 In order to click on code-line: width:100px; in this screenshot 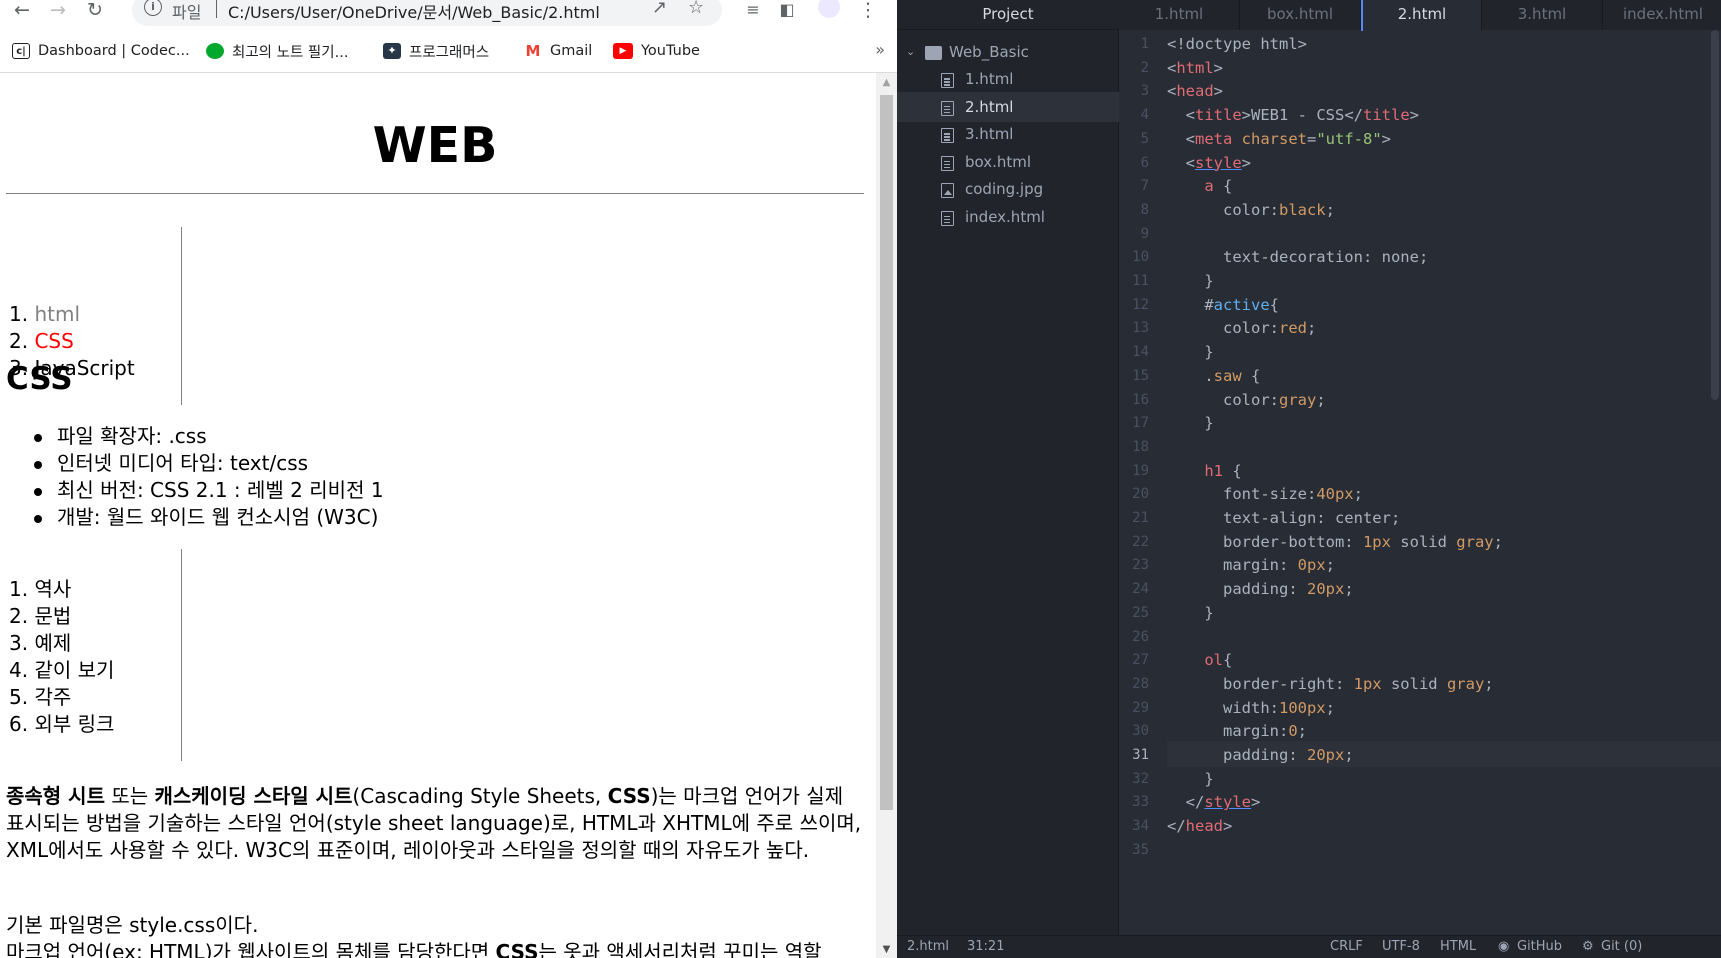, I will do `click(1251, 708)`.